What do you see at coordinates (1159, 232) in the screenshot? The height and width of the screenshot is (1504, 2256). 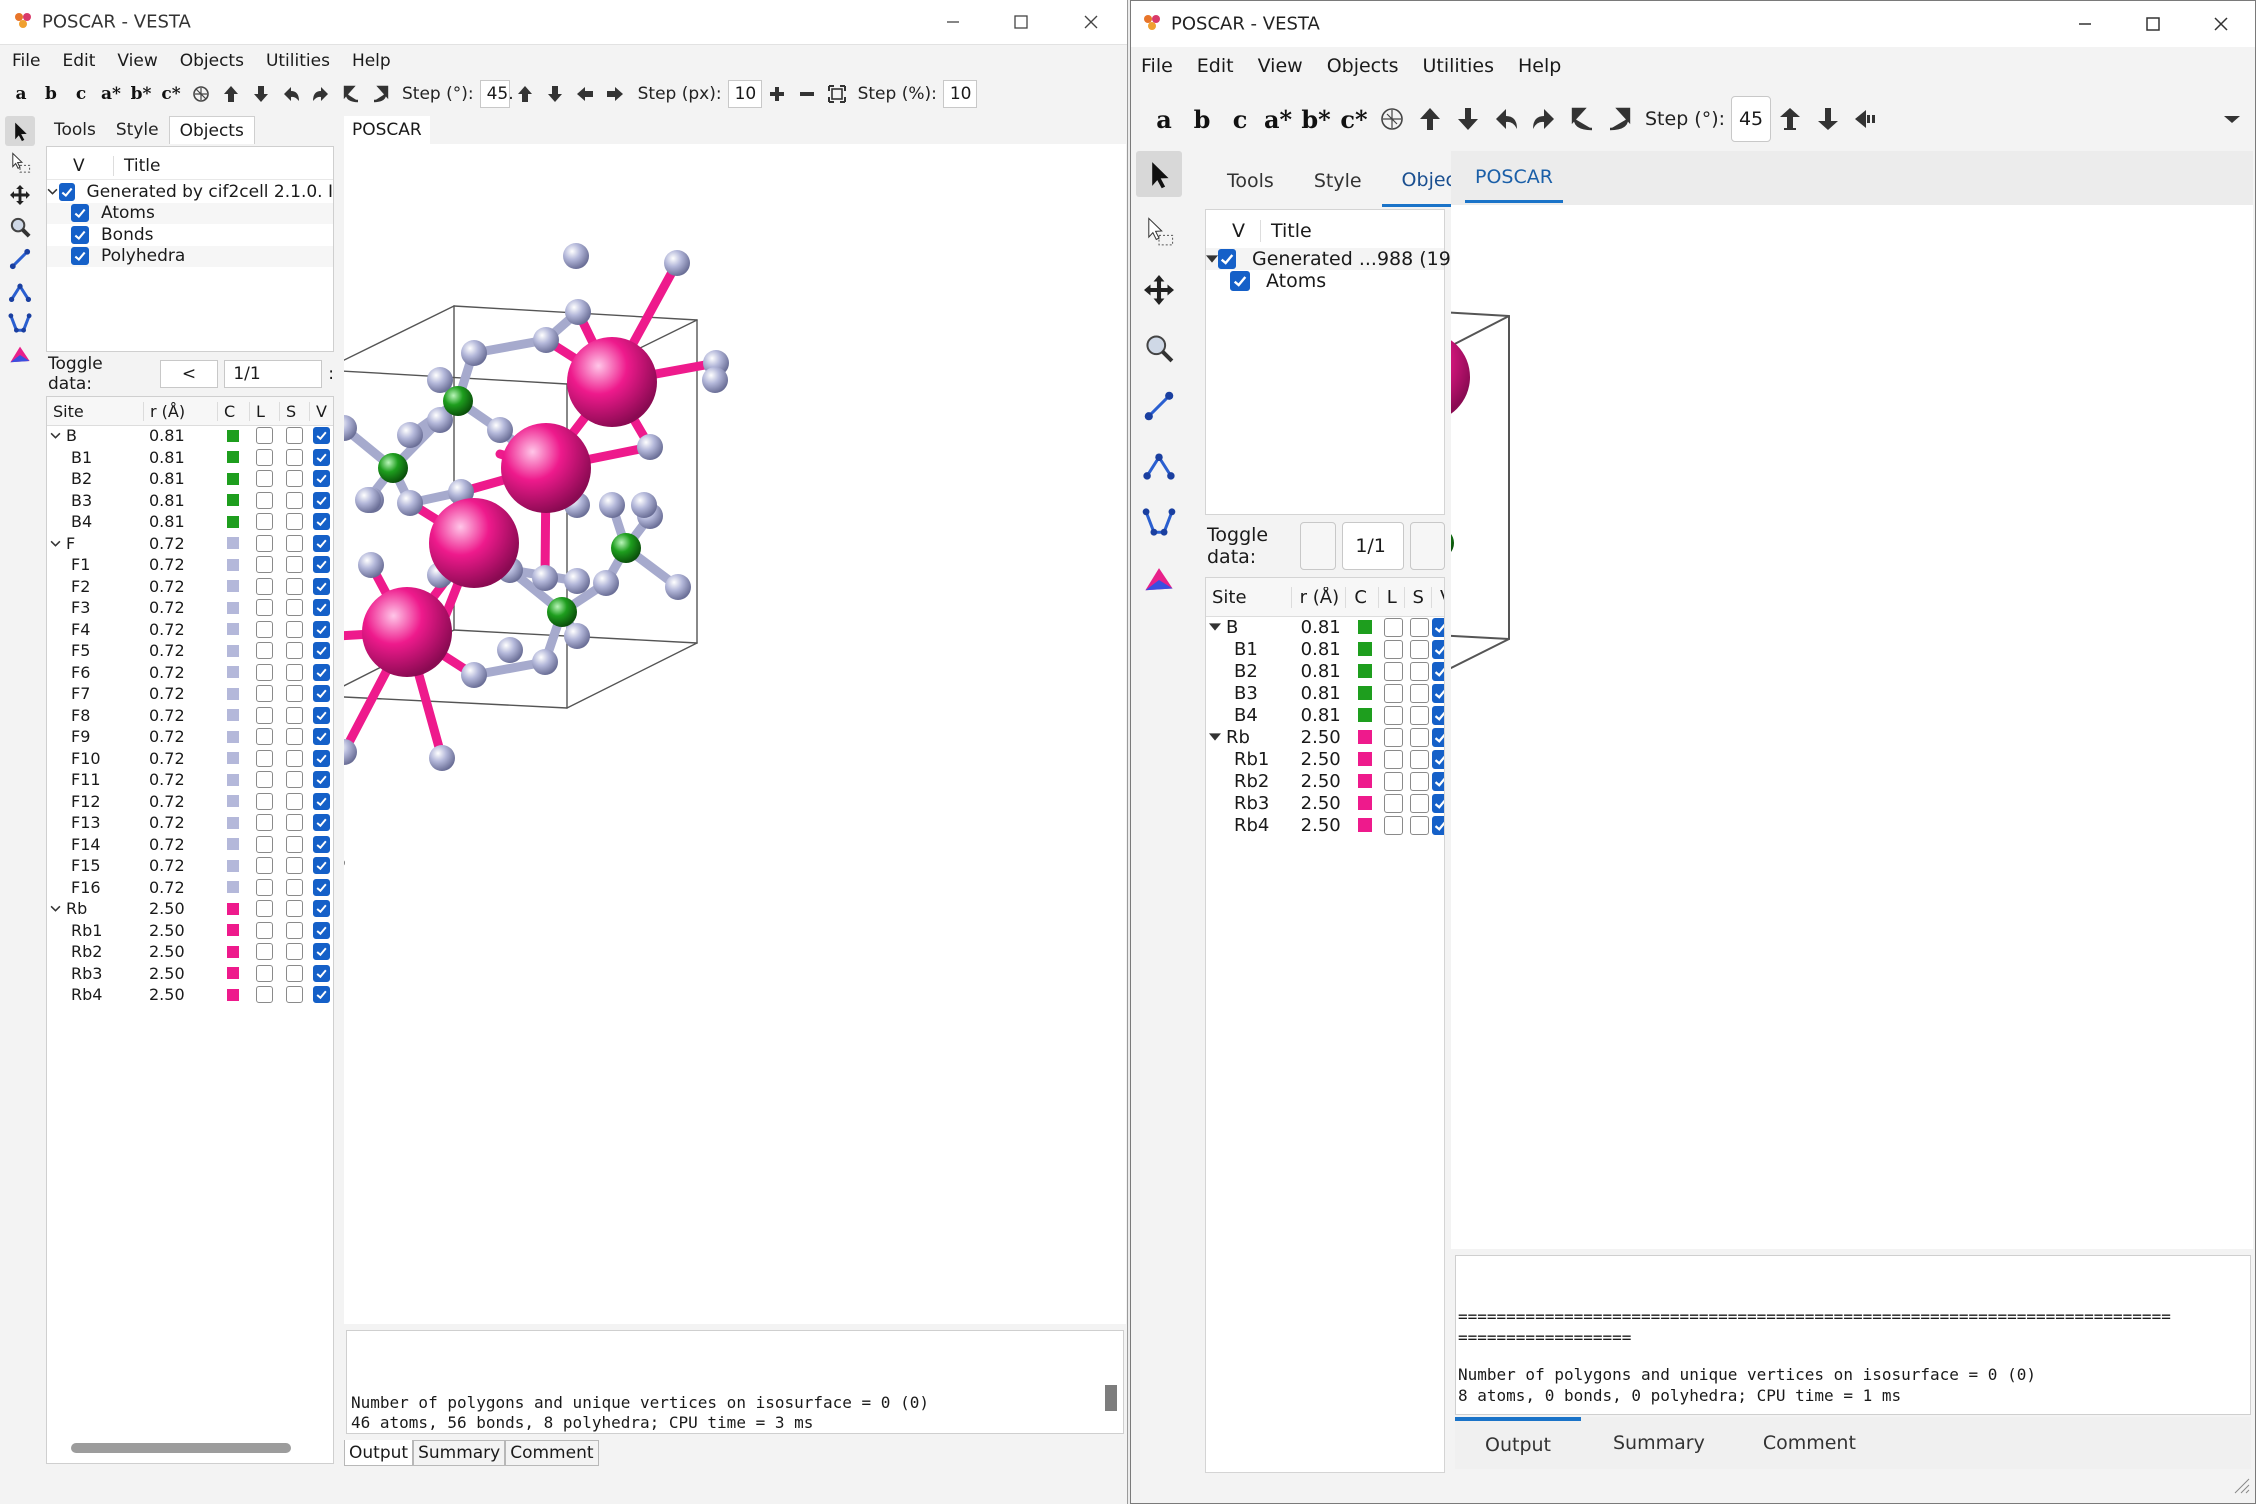 I see `box-select-tool-icon` at bounding box center [1159, 232].